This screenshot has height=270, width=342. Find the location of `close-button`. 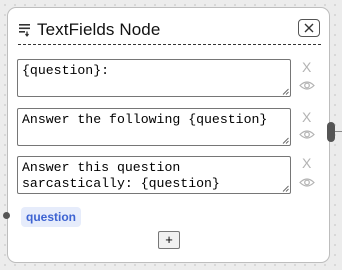

close-button is located at coordinates (309, 28).